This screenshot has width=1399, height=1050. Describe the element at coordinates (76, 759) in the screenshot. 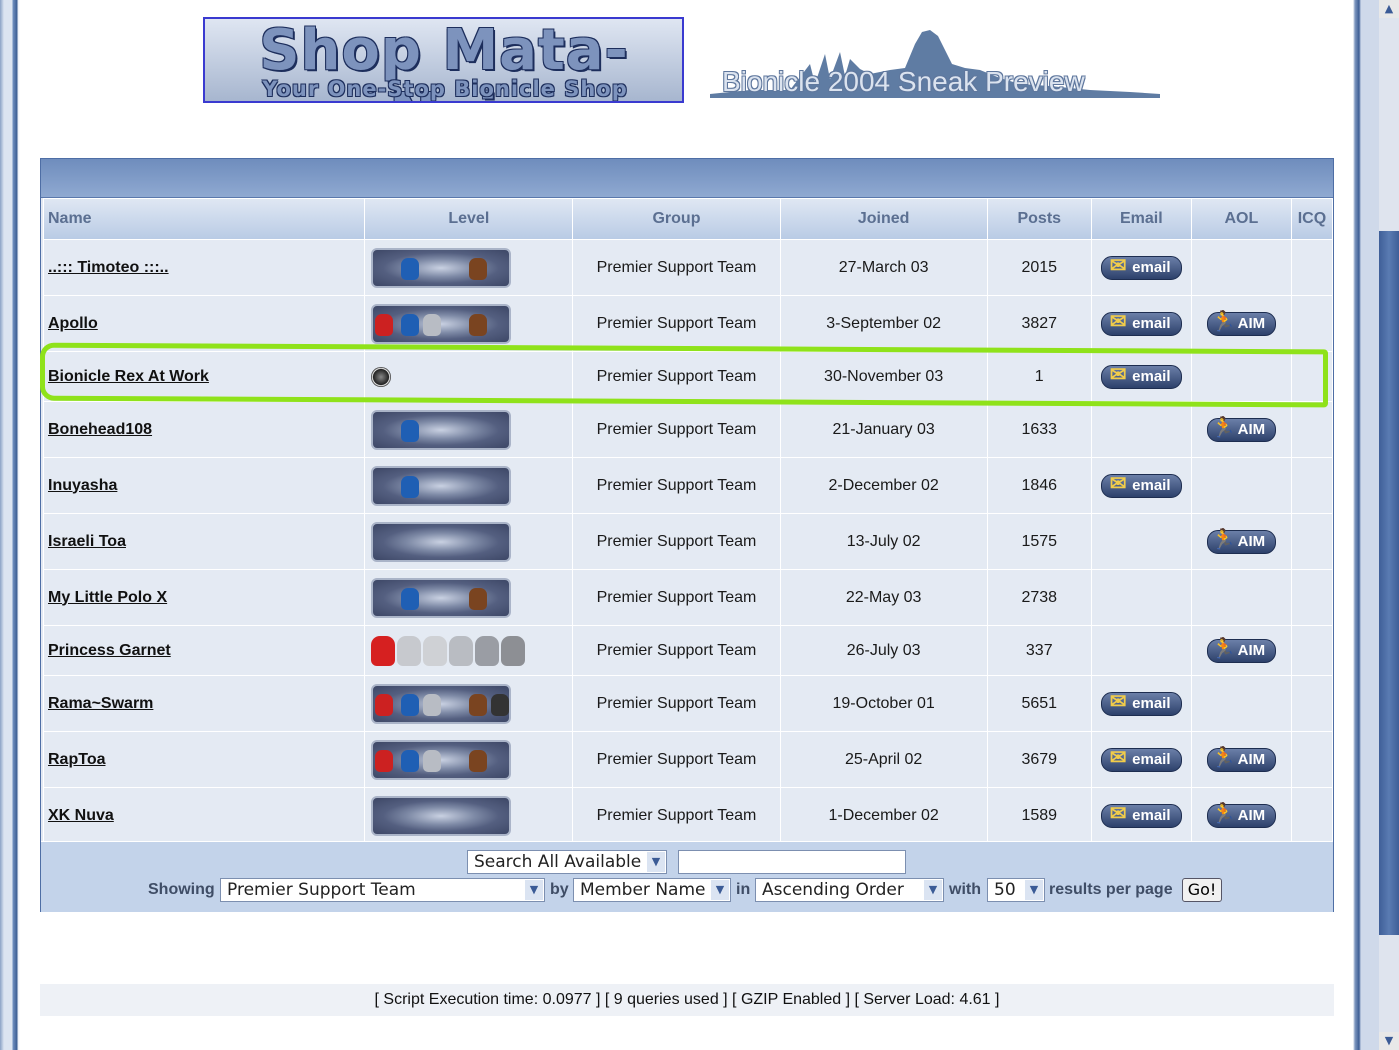

I see `member-name-link: RapToa` at that location.